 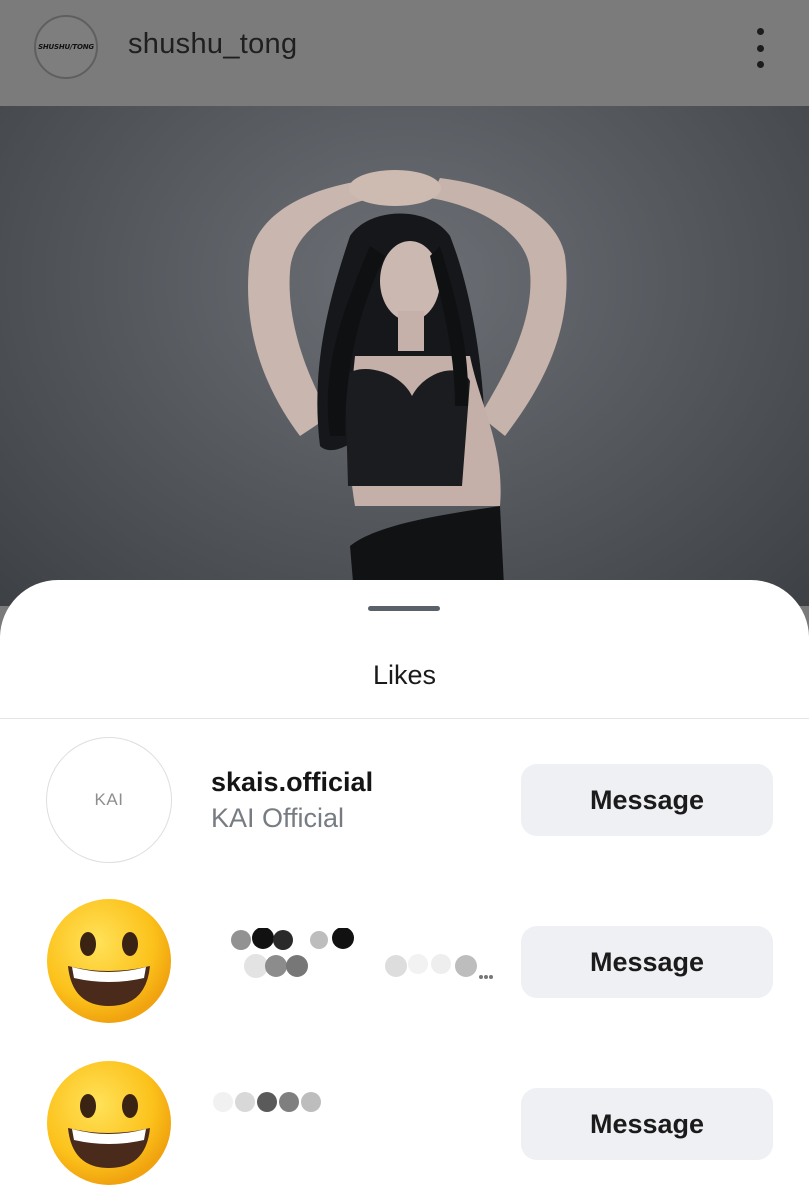 What do you see at coordinates (760, 48) in the screenshot?
I see `kebab-menu-icon` at bounding box center [760, 48].